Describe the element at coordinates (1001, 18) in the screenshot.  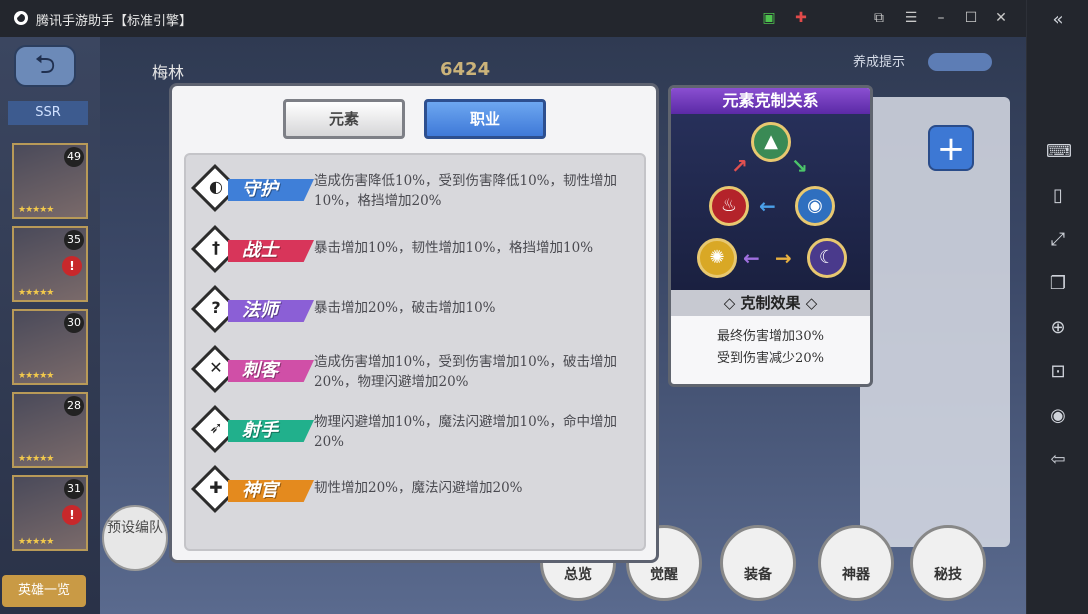
I see `close-icon: ✕` at that location.